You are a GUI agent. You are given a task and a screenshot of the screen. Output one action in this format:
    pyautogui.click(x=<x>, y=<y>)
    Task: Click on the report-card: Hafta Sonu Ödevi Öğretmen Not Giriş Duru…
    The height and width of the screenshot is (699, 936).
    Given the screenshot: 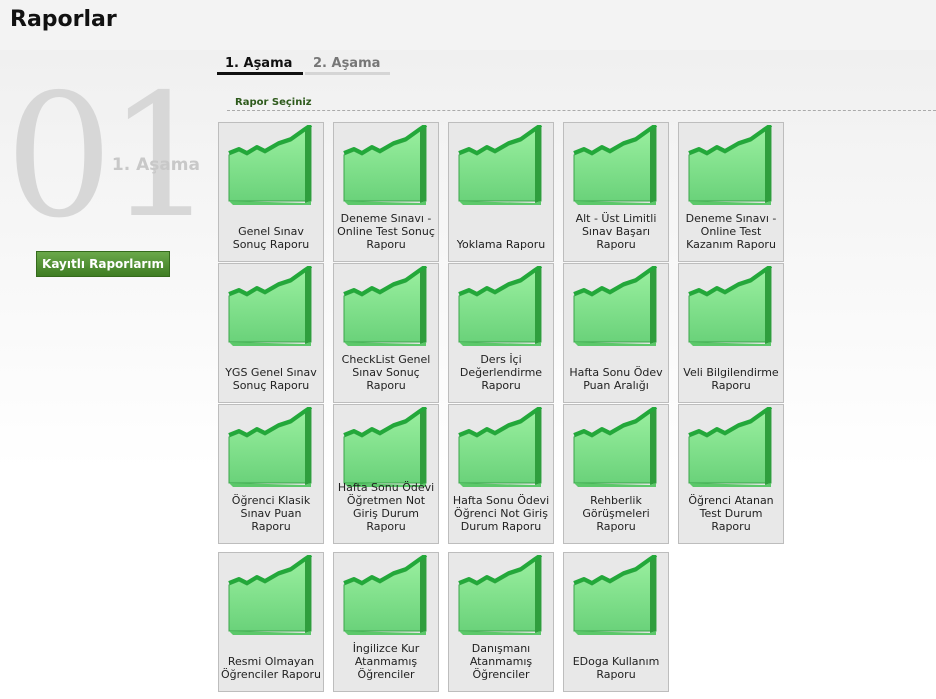 What is the action you would take?
    pyautogui.click(x=386, y=474)
    